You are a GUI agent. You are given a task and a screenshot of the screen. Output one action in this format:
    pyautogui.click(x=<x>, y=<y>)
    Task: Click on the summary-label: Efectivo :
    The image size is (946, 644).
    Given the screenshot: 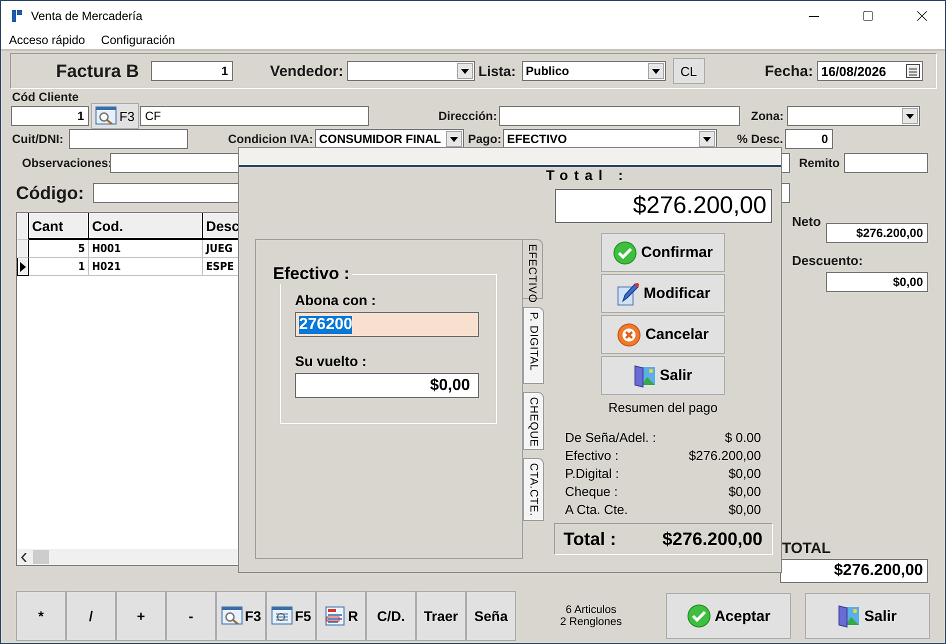 What is the action you would take?
    pyautogui.click(x=592, y=456)
    